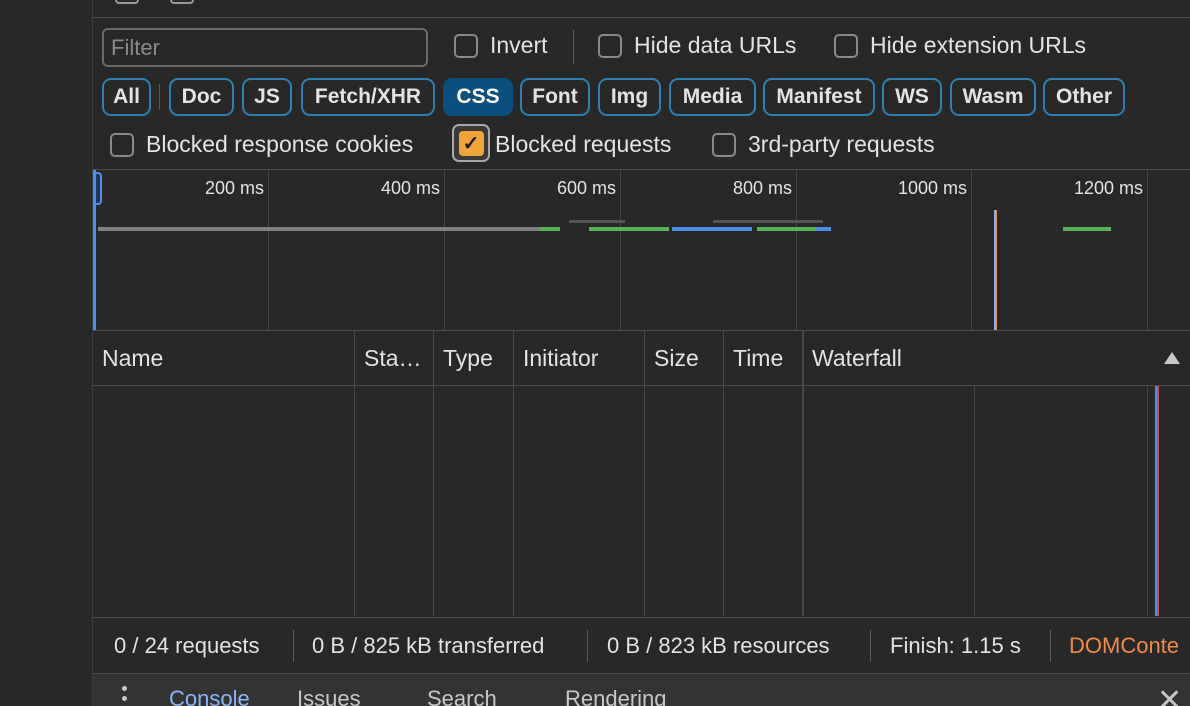  I want to click on checkmark-icon: ✓, so click(471, 143).